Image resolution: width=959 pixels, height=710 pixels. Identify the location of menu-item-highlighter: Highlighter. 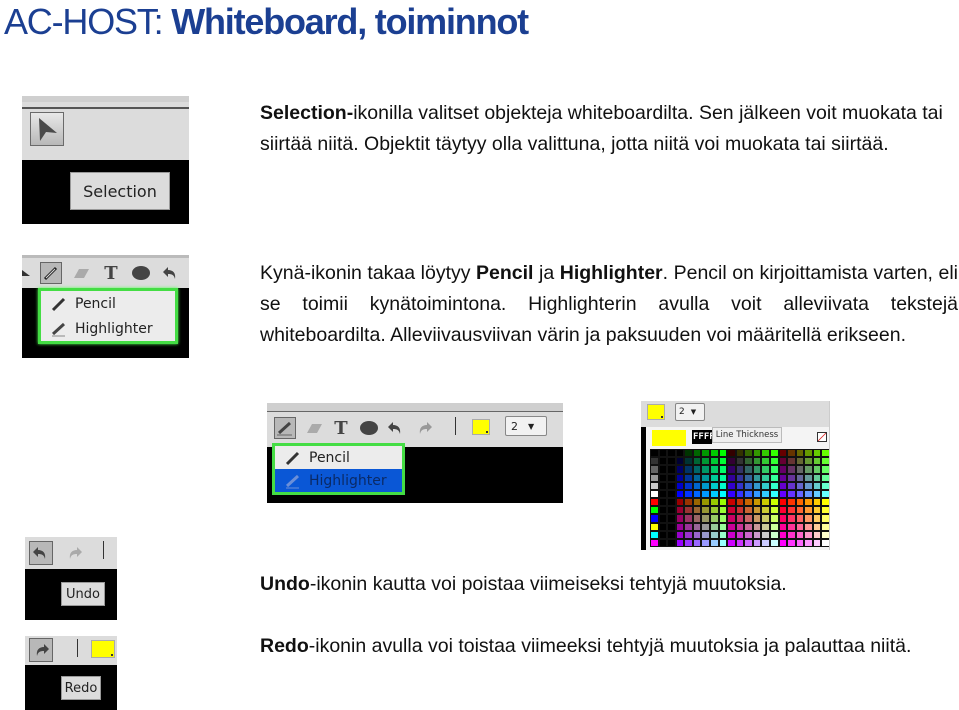
(108, 328).